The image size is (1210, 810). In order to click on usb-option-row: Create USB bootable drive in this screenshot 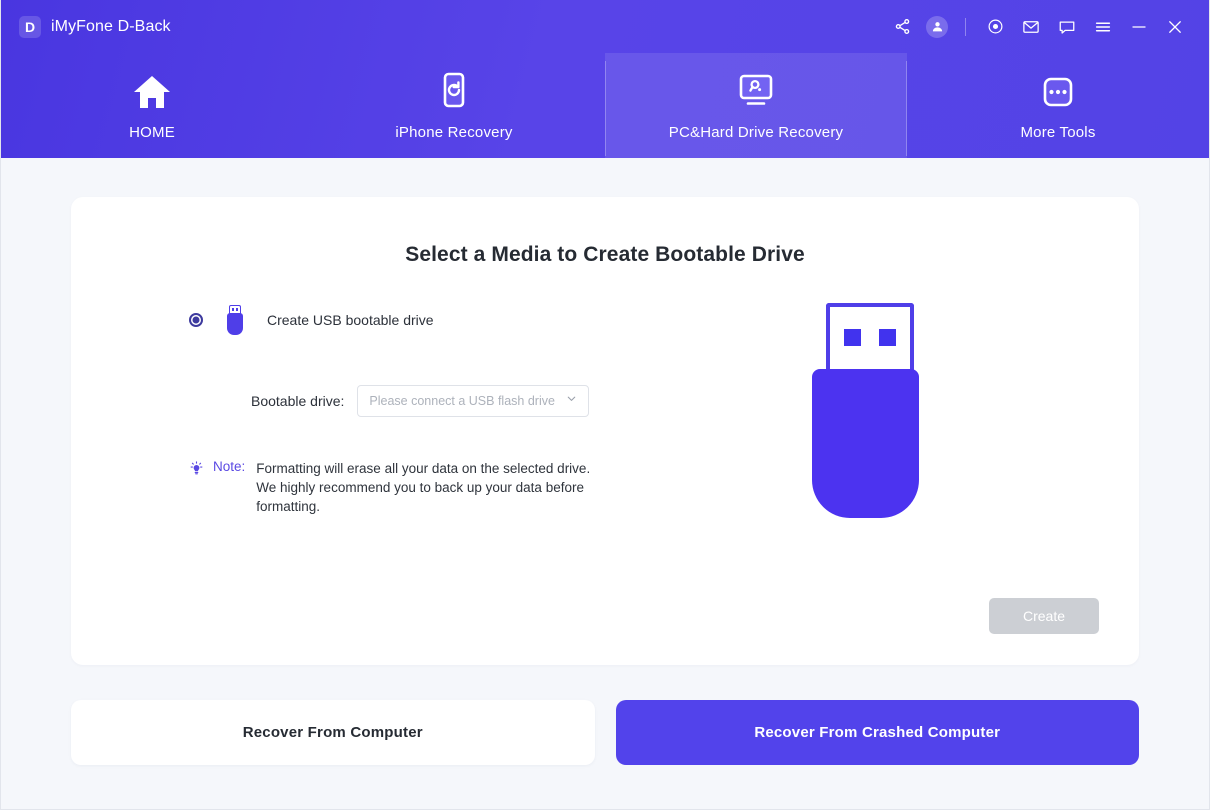, I will do `click(410, 320)`.